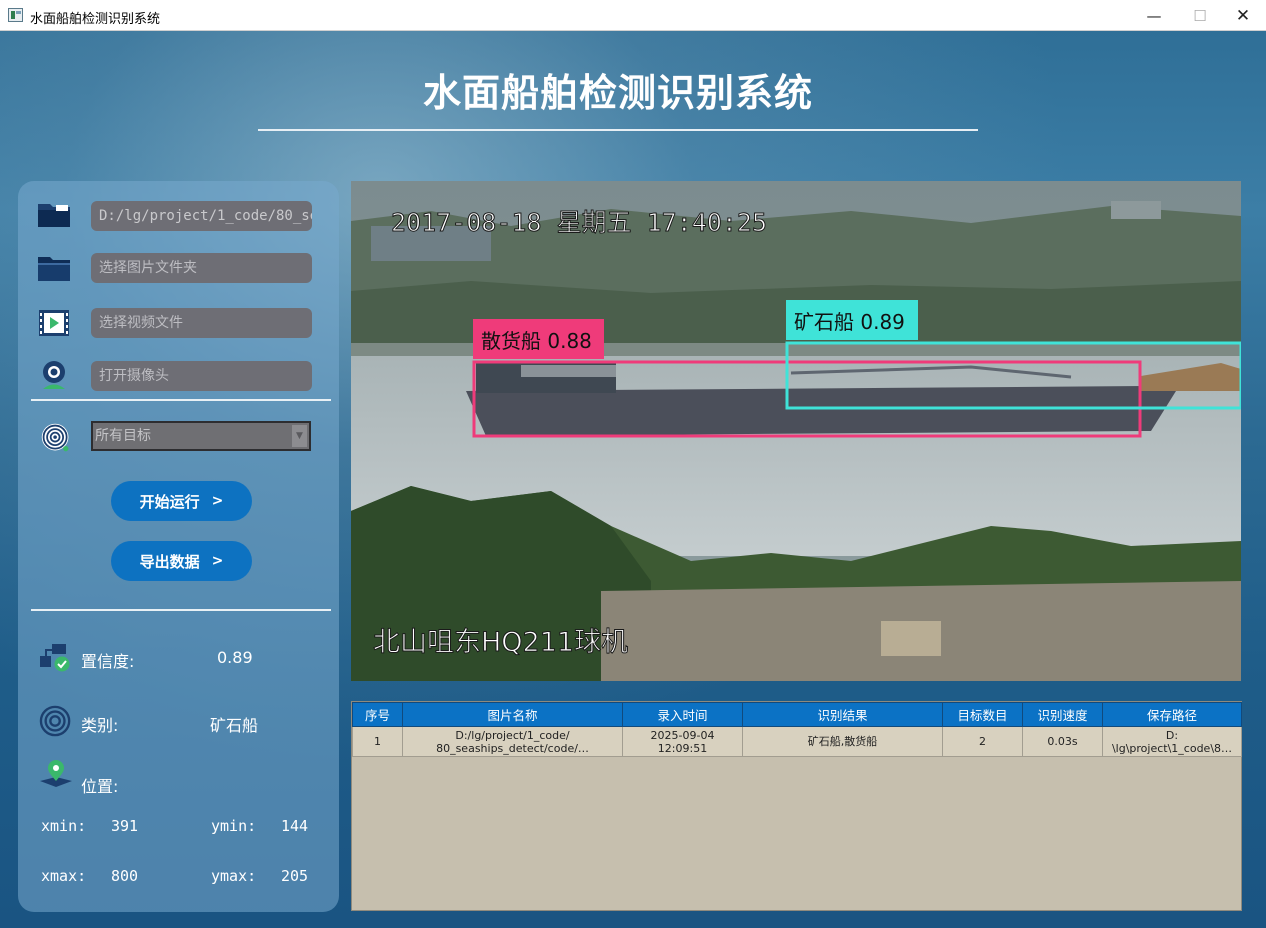  Describe the element at coordinates (377, 741) in the screenshot. I see `cell-index: 1` at that location.